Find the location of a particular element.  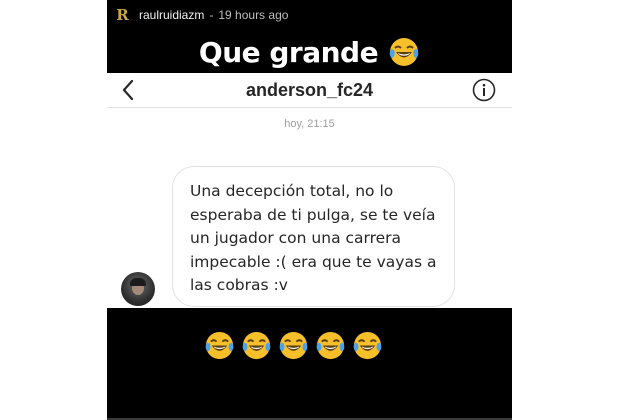

dm-top-bar: anderson_fc24 is located at coordinates (309, 90).